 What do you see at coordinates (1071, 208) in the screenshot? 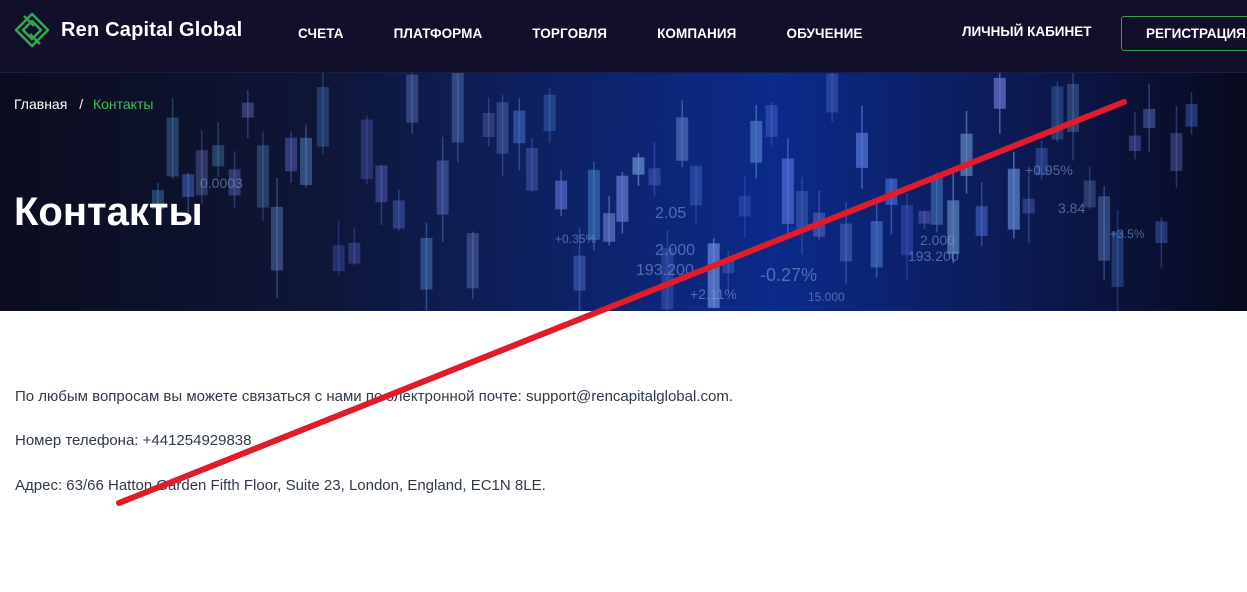
I see `chart-bg-label: 3.84` at bounding box center [1071, 208].